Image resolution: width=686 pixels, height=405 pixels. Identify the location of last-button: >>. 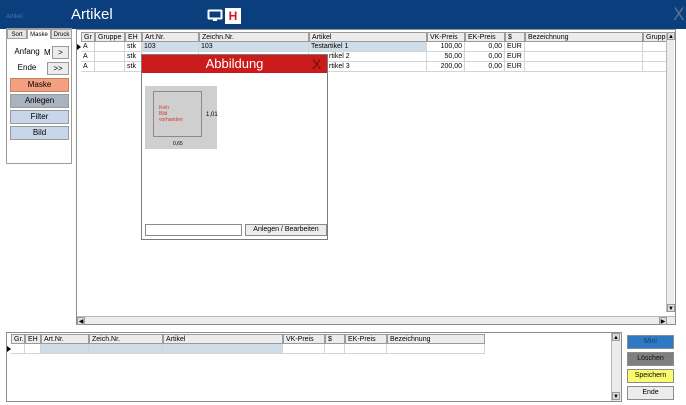
(58, 68).